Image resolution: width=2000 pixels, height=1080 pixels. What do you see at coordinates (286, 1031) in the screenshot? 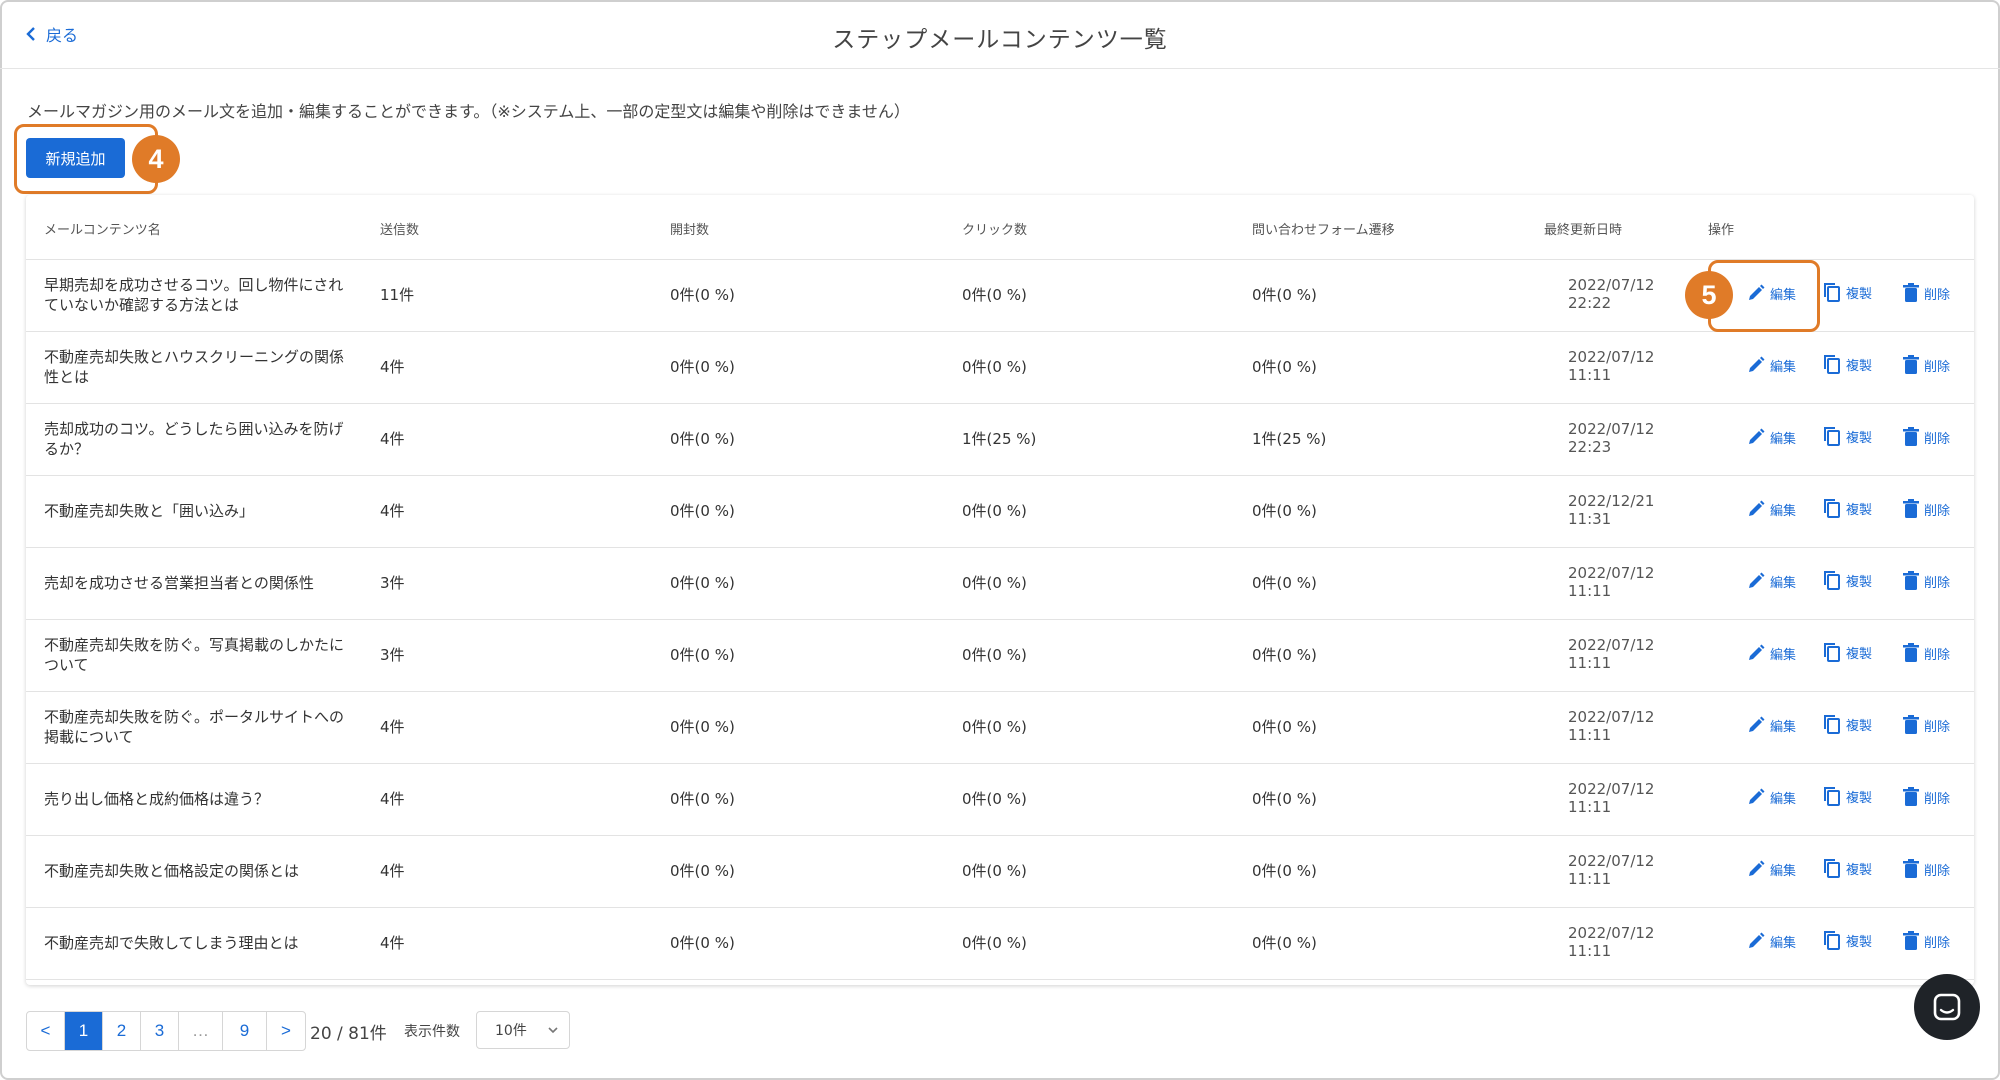
I see `next-page-button: >` at bounding box center [286, 1031].